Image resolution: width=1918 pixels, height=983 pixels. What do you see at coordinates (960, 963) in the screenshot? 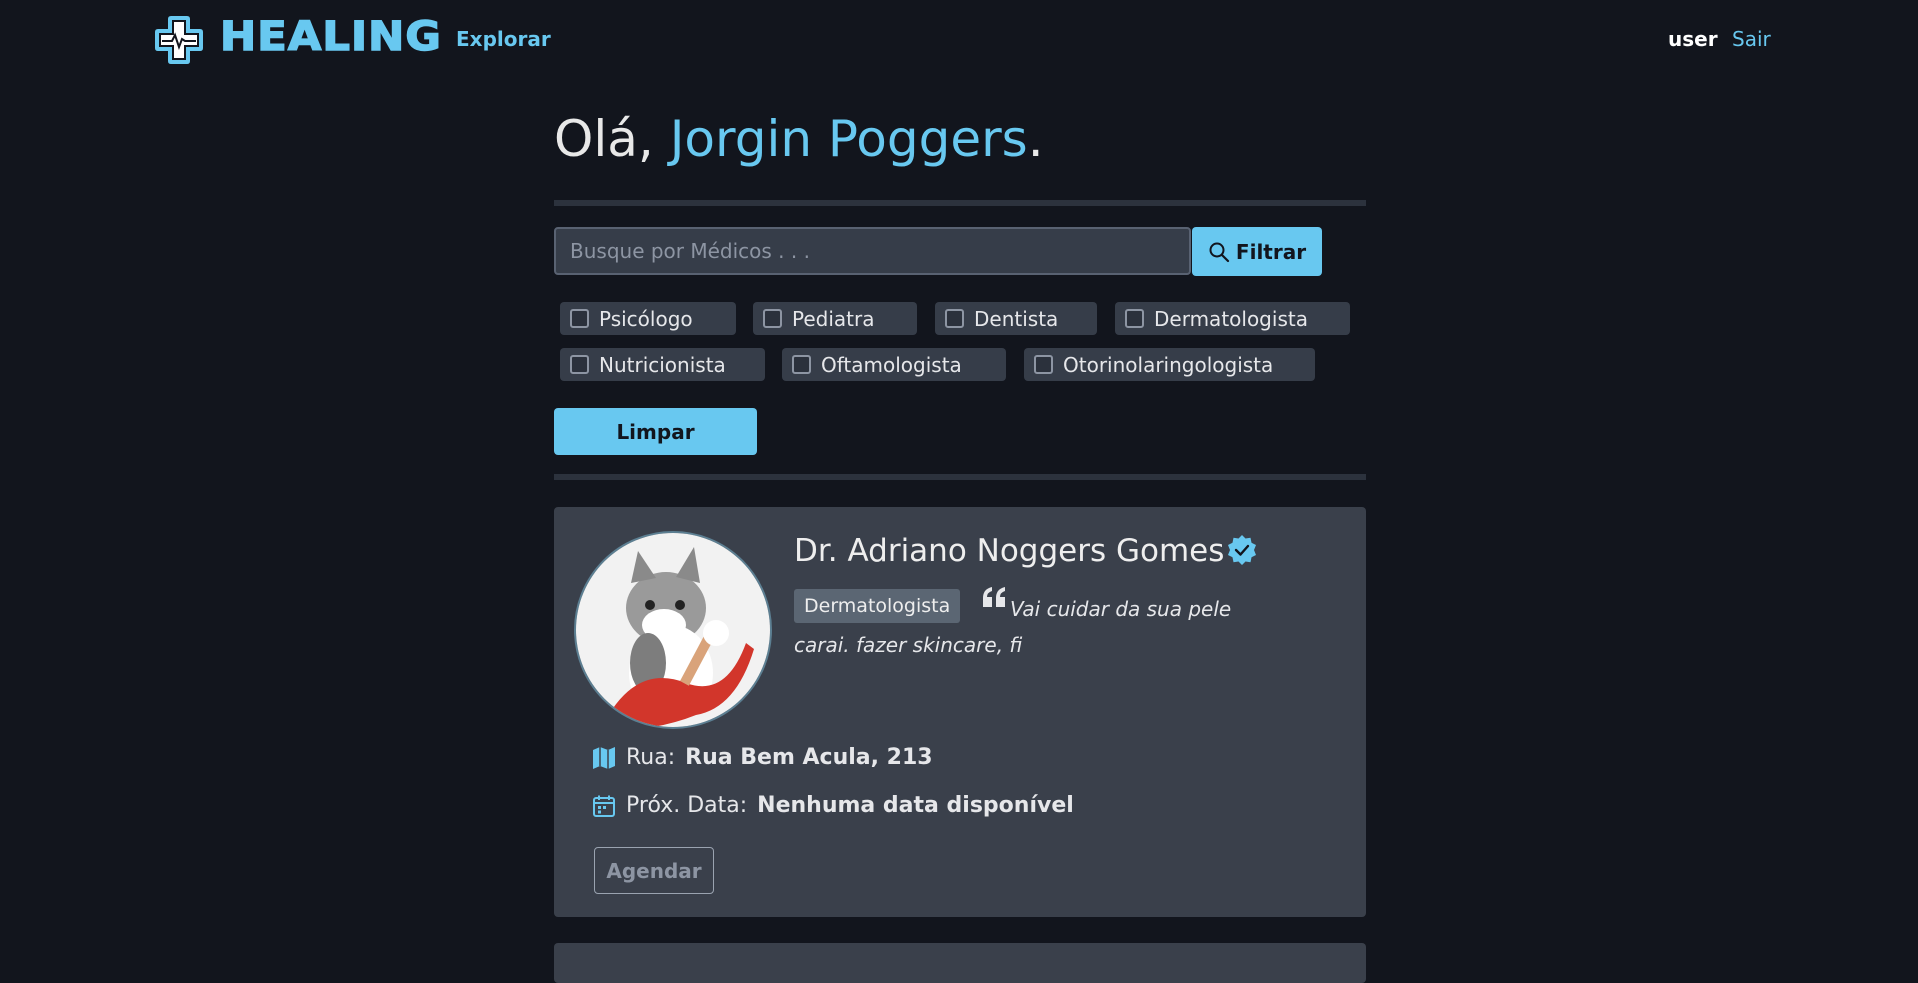
I see `doctor-card` at bounding box center [960, 963].